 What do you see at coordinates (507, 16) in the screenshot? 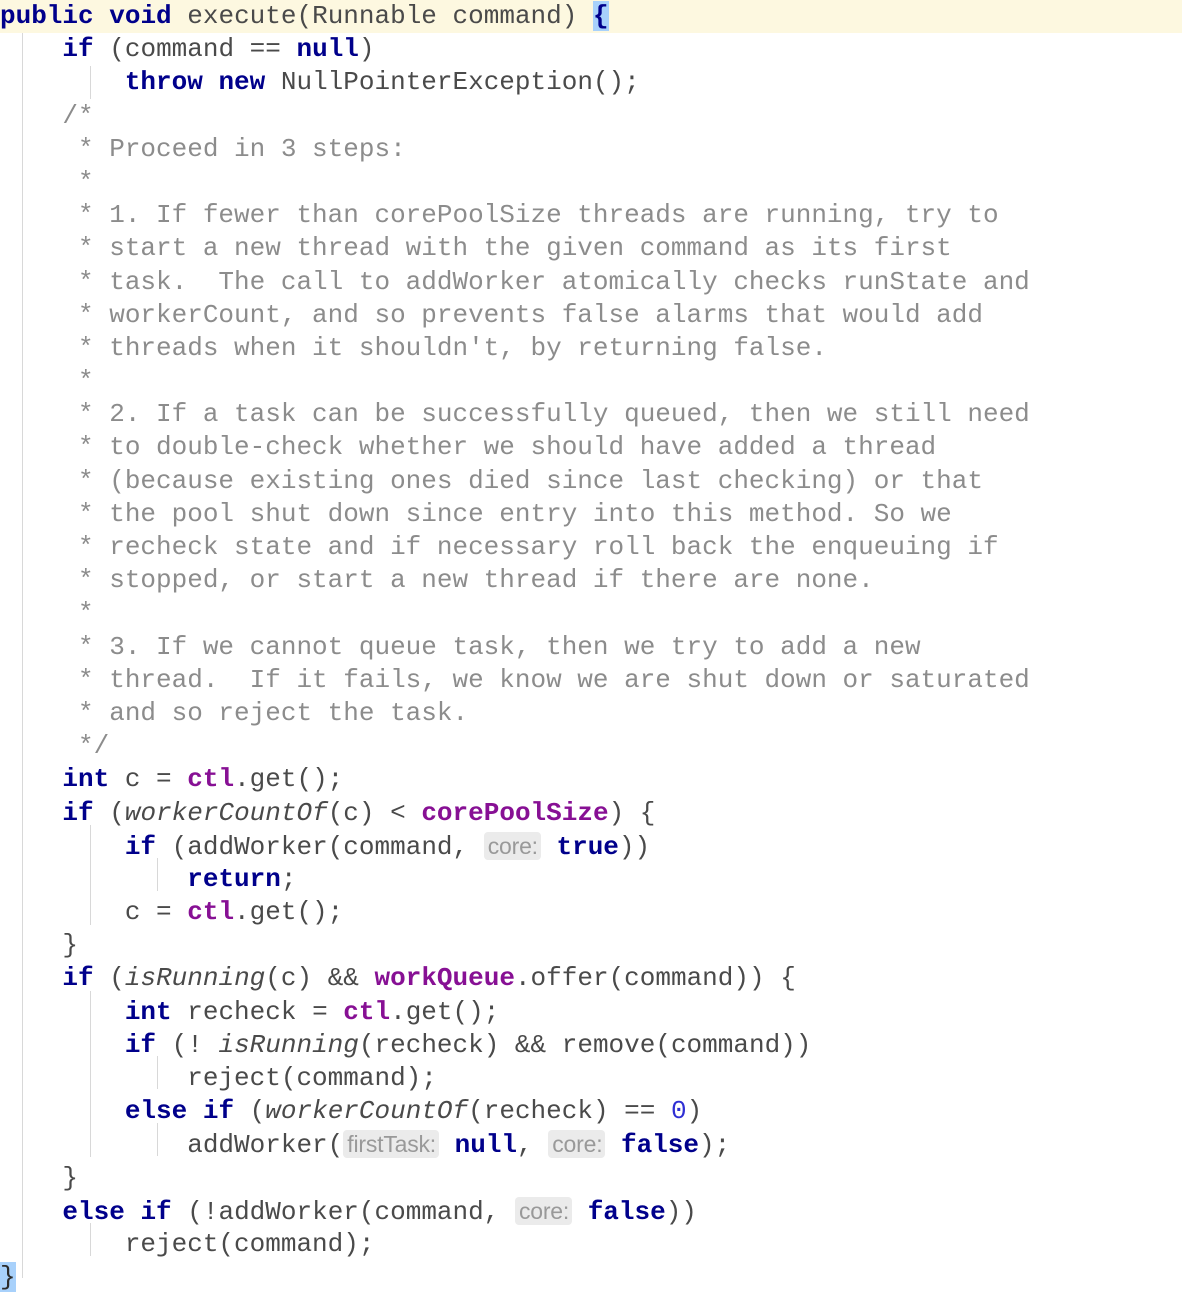
I see `code-token: command` at bounding box center [507, 16].